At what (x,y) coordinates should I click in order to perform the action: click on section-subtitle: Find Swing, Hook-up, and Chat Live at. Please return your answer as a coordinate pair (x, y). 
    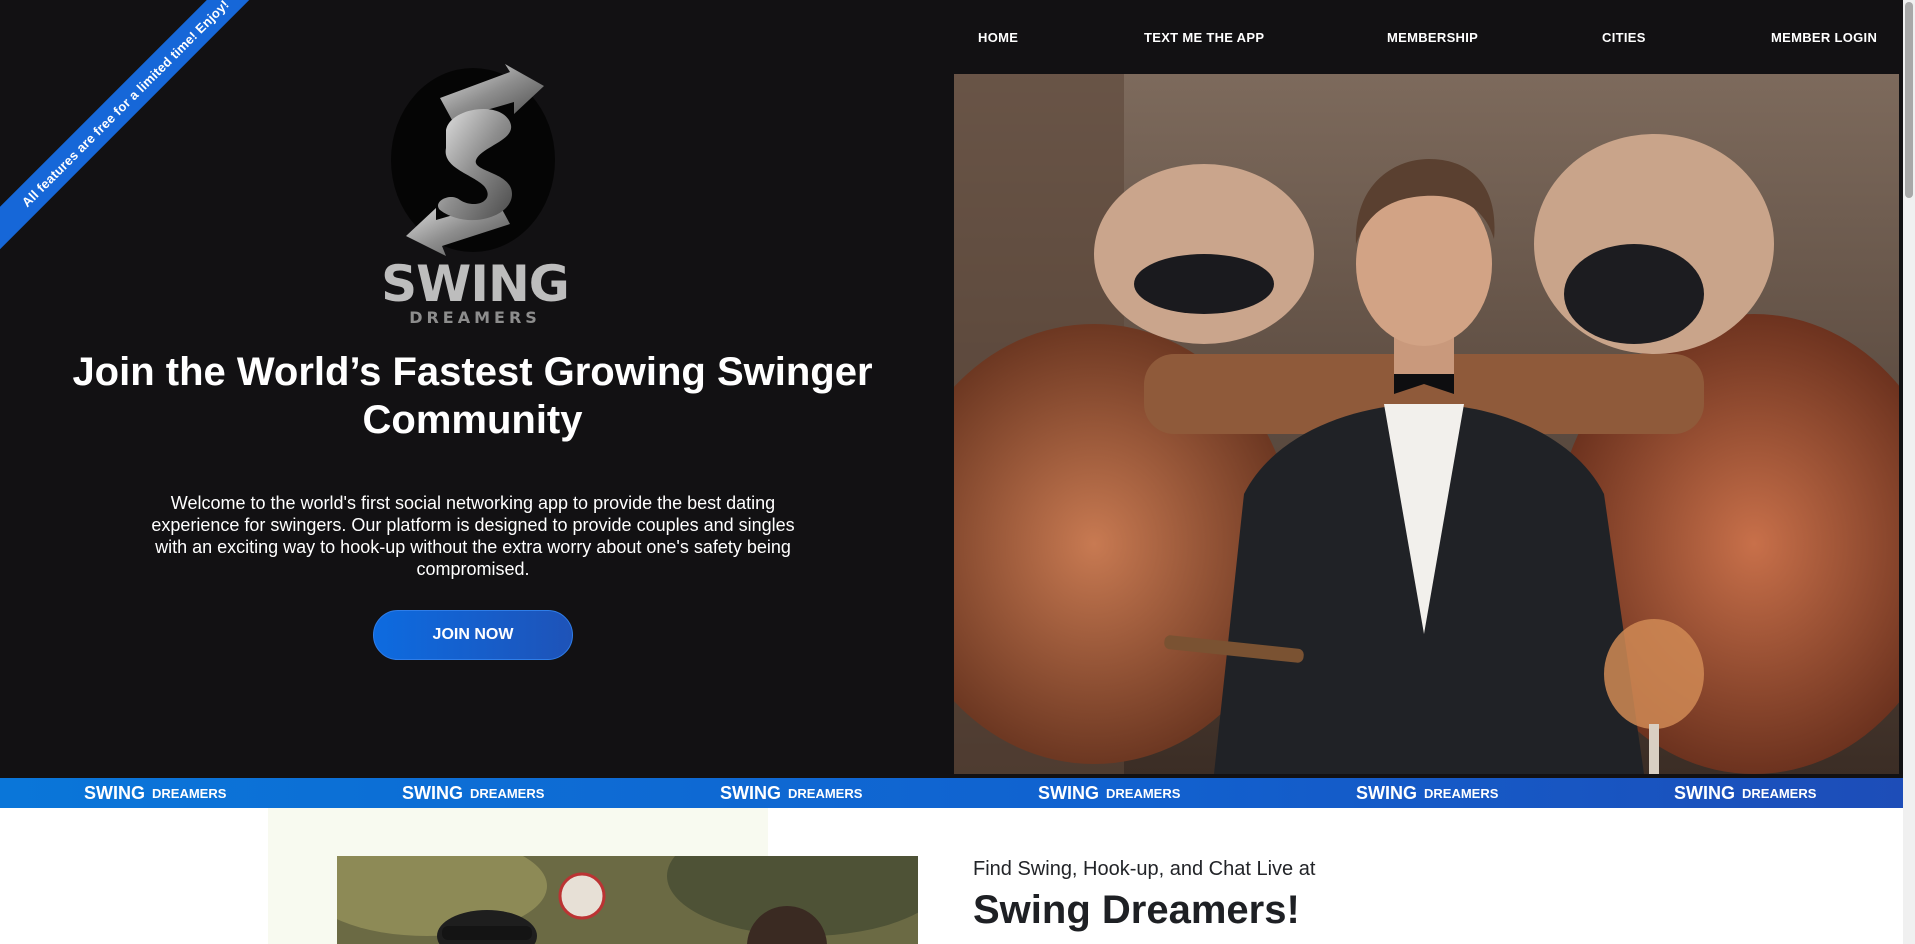
    Looking at the image, I should click on (1144, 869).